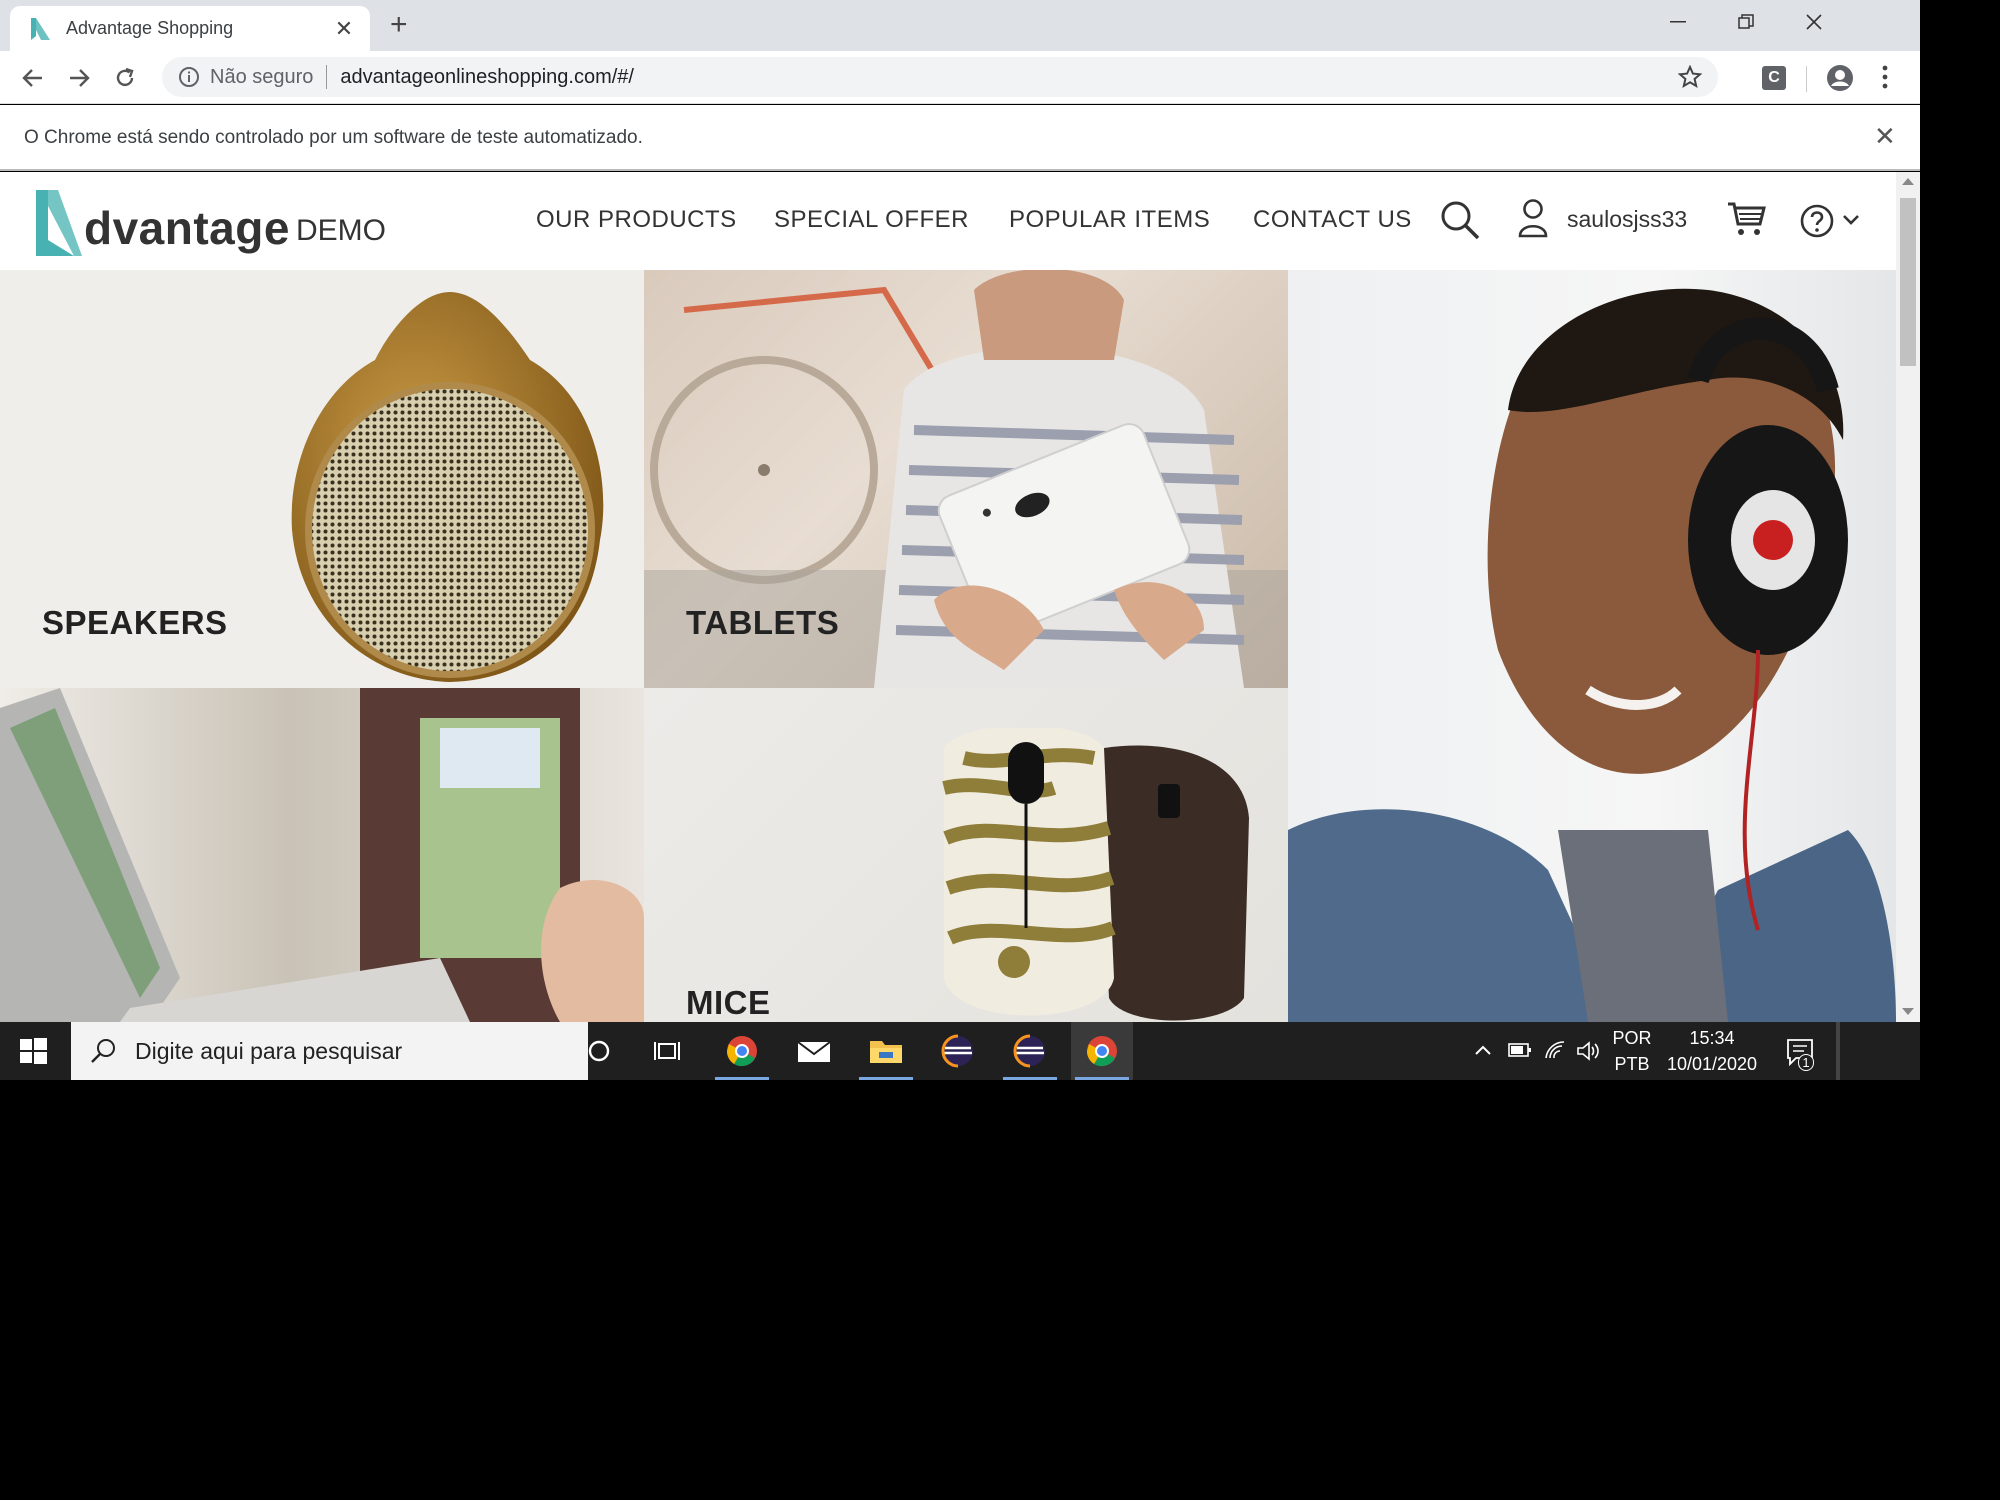 The height and width of the screenshot is (1500, 2000). I want to click on site-logo: dvantage DEMO, so click(210, 221).